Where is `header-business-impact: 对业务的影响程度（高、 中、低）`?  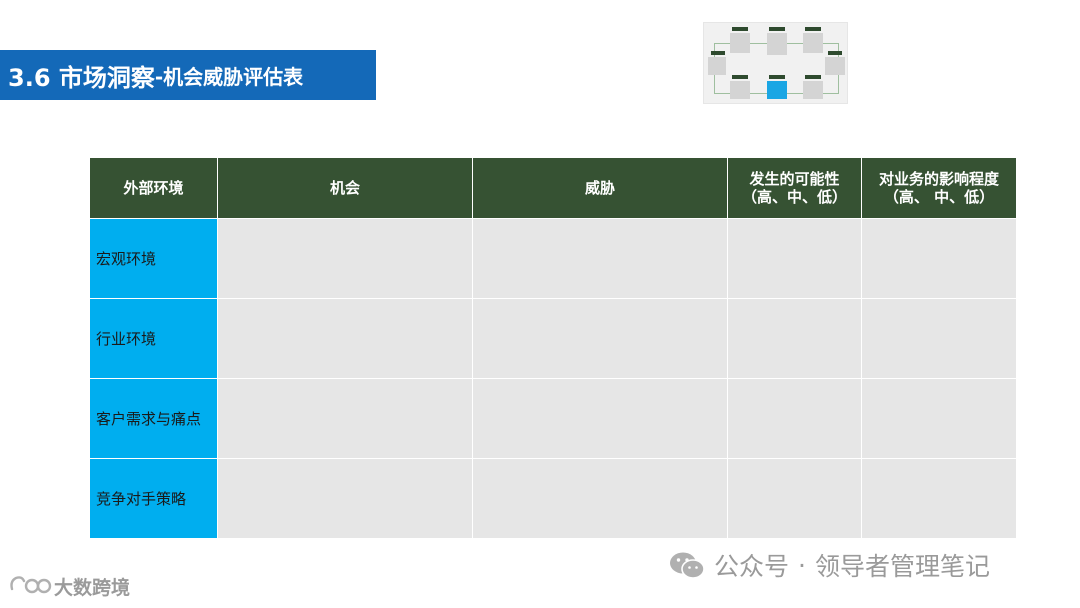
header-business-impact: 对业务的影响程度（高、 中、低） is located at coordinates (939, 188).